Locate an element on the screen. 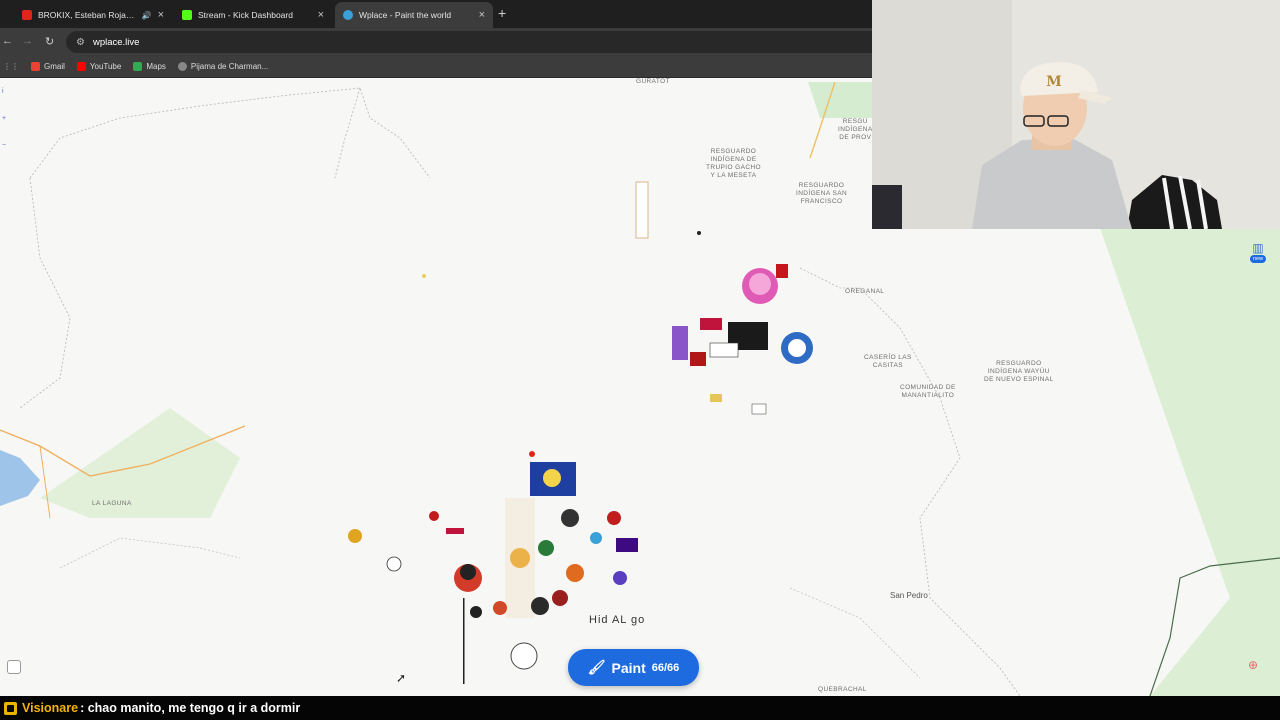 Image resolution: width=1280 pixels, height=720 pixels. bookmark-maps: Maps is located at coordinates (149, 66).